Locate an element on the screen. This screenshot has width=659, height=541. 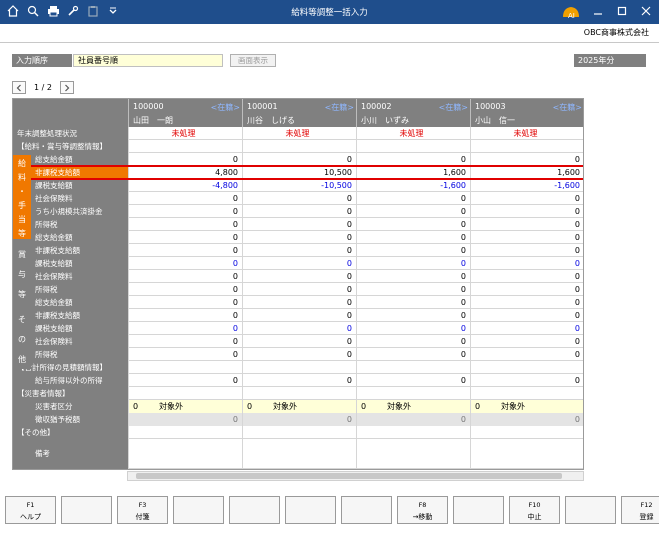
empty-cell is located at coordinates (413, 432).